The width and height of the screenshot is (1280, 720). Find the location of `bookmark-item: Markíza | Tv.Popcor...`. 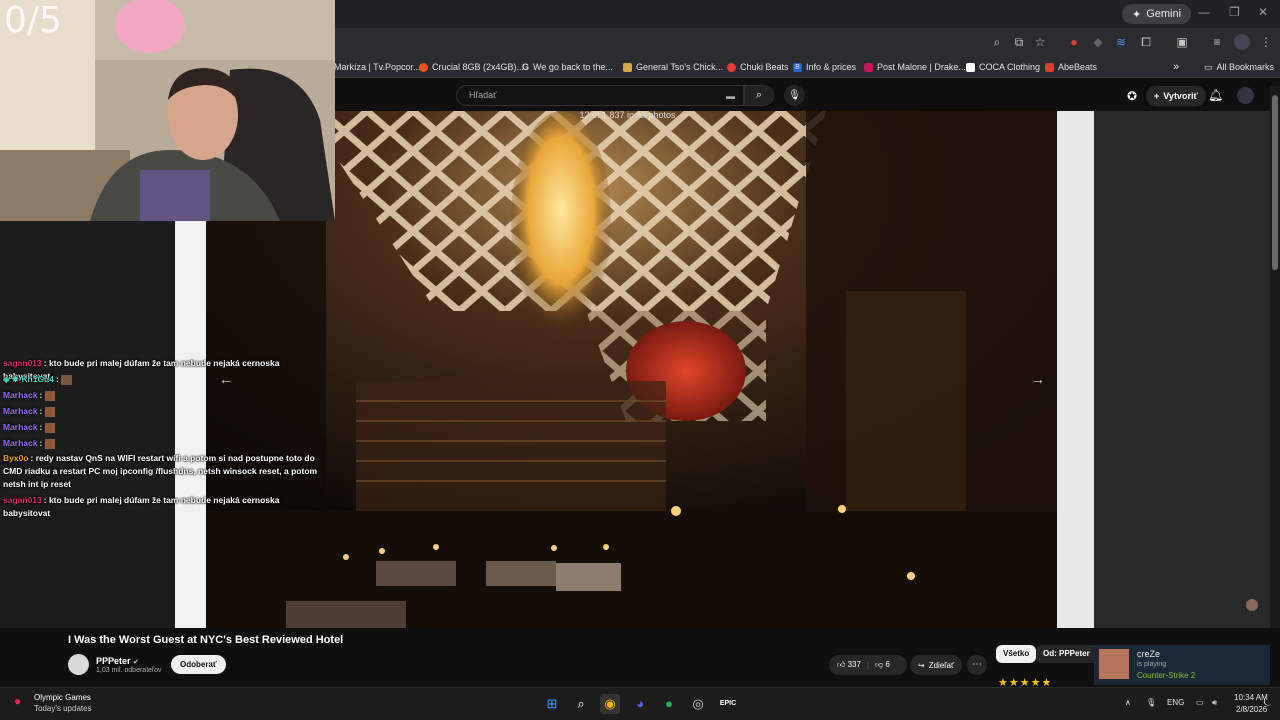

bookmark-item: Markíza | Tv.Popcor... is located at coordinates (377, 67).